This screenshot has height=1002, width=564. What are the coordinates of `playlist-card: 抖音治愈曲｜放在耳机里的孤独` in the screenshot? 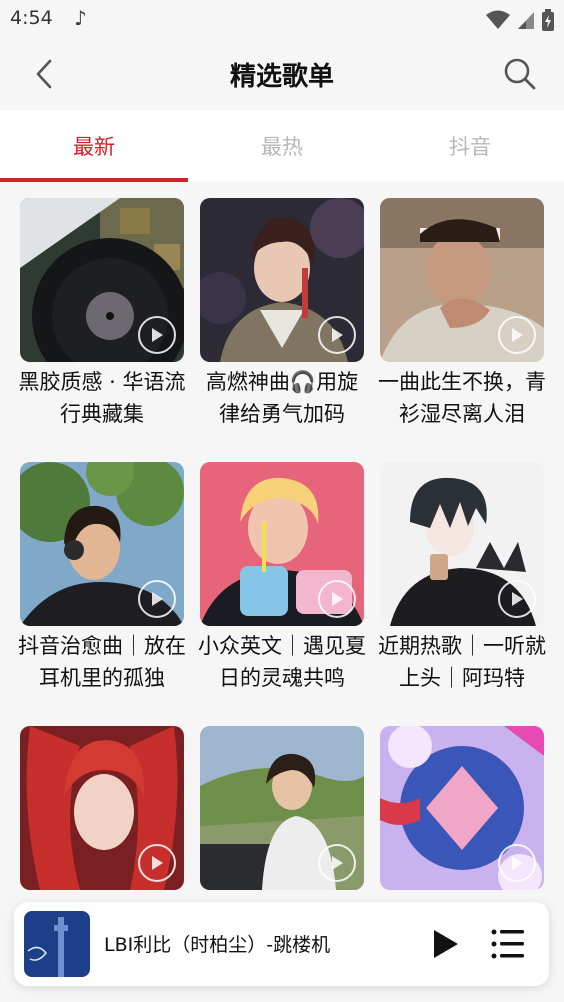 It's located at (102, 578).